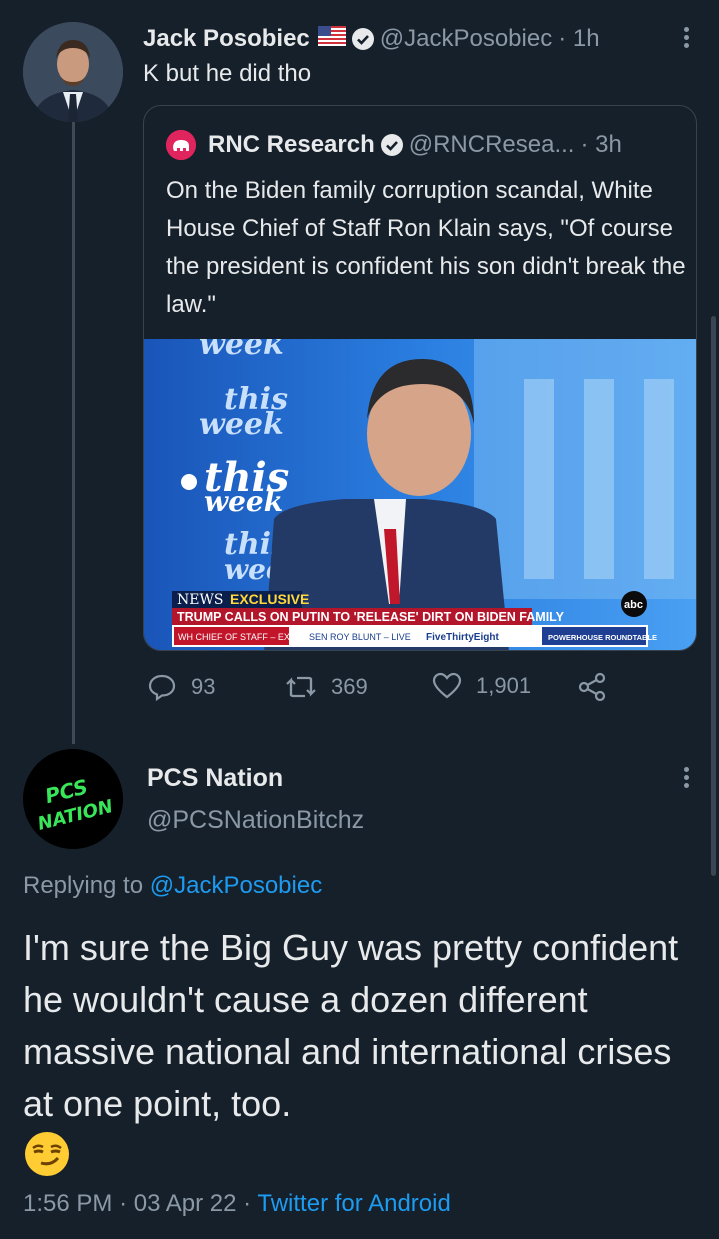 This screenshot has width=719, height=1239. What do you see at coordinates (68, 1203) in the screenshot?
I see `tweet-time: 1:56 PM` at bounding box center [68, 1203].